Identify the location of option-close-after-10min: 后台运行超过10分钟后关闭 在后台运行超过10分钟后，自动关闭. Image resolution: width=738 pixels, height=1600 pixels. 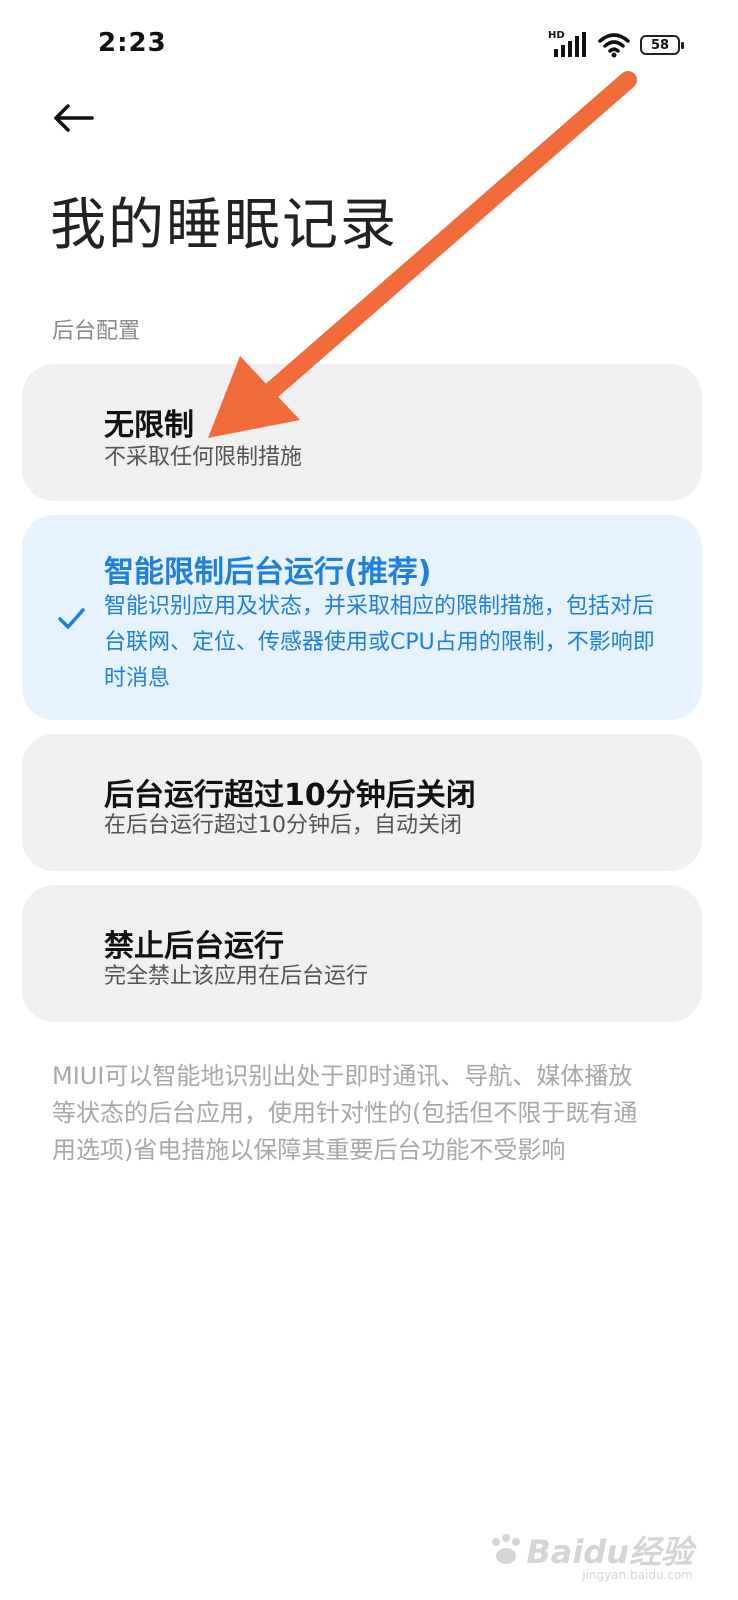
(362, 802).